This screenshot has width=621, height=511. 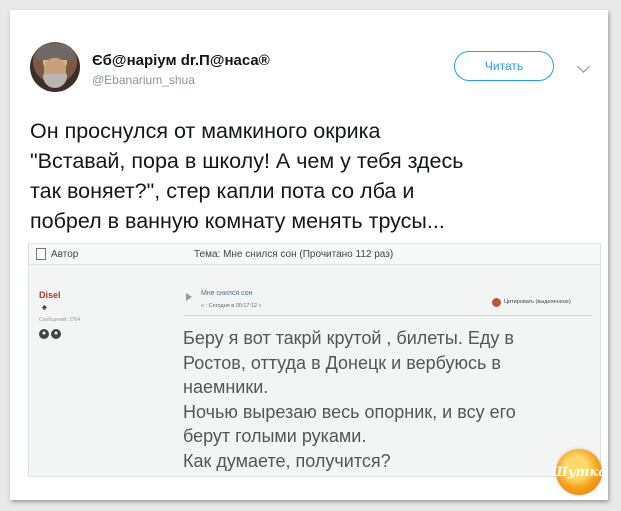 I want to click on message-icon: ●, so click(x=56, y=334).